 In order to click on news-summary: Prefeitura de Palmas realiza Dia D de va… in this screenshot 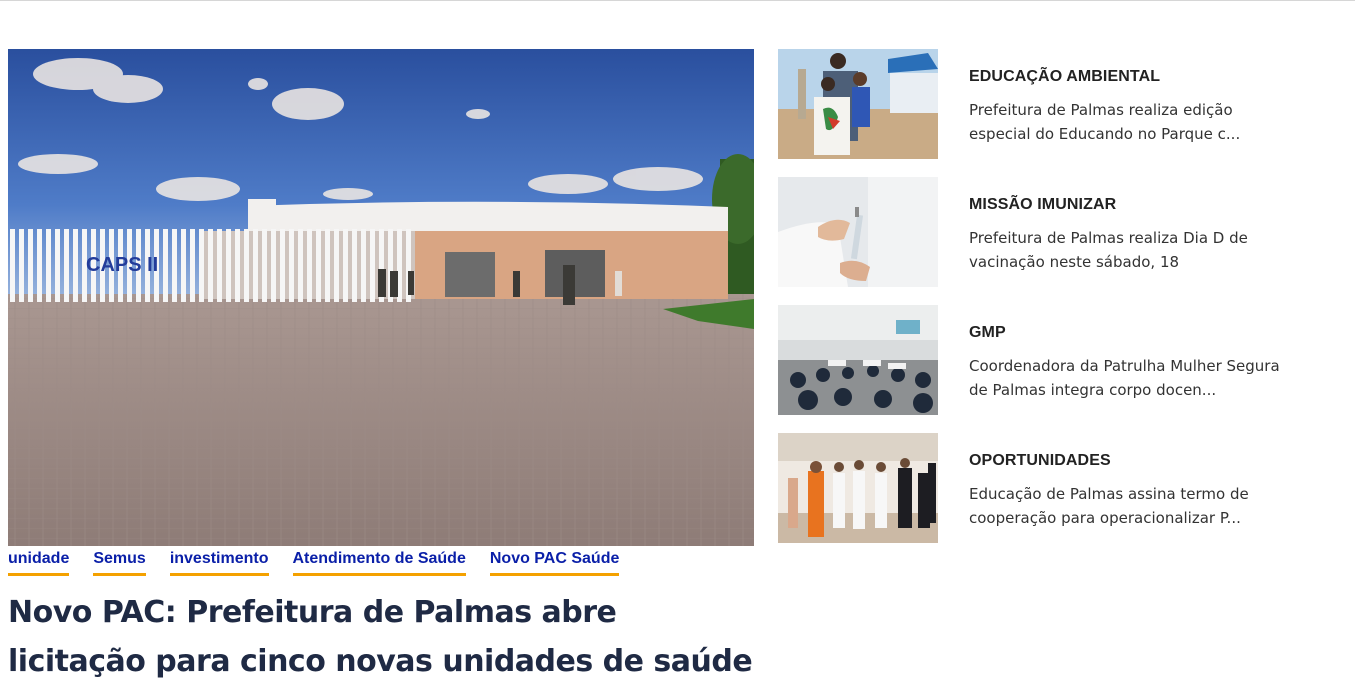, I will do `click(1129, 250)`.